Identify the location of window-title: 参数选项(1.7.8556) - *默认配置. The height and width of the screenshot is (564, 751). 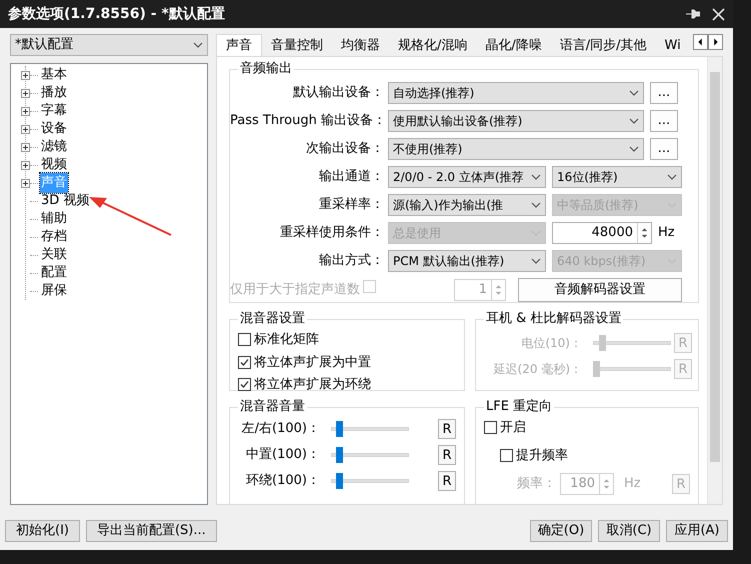
(116, 14).